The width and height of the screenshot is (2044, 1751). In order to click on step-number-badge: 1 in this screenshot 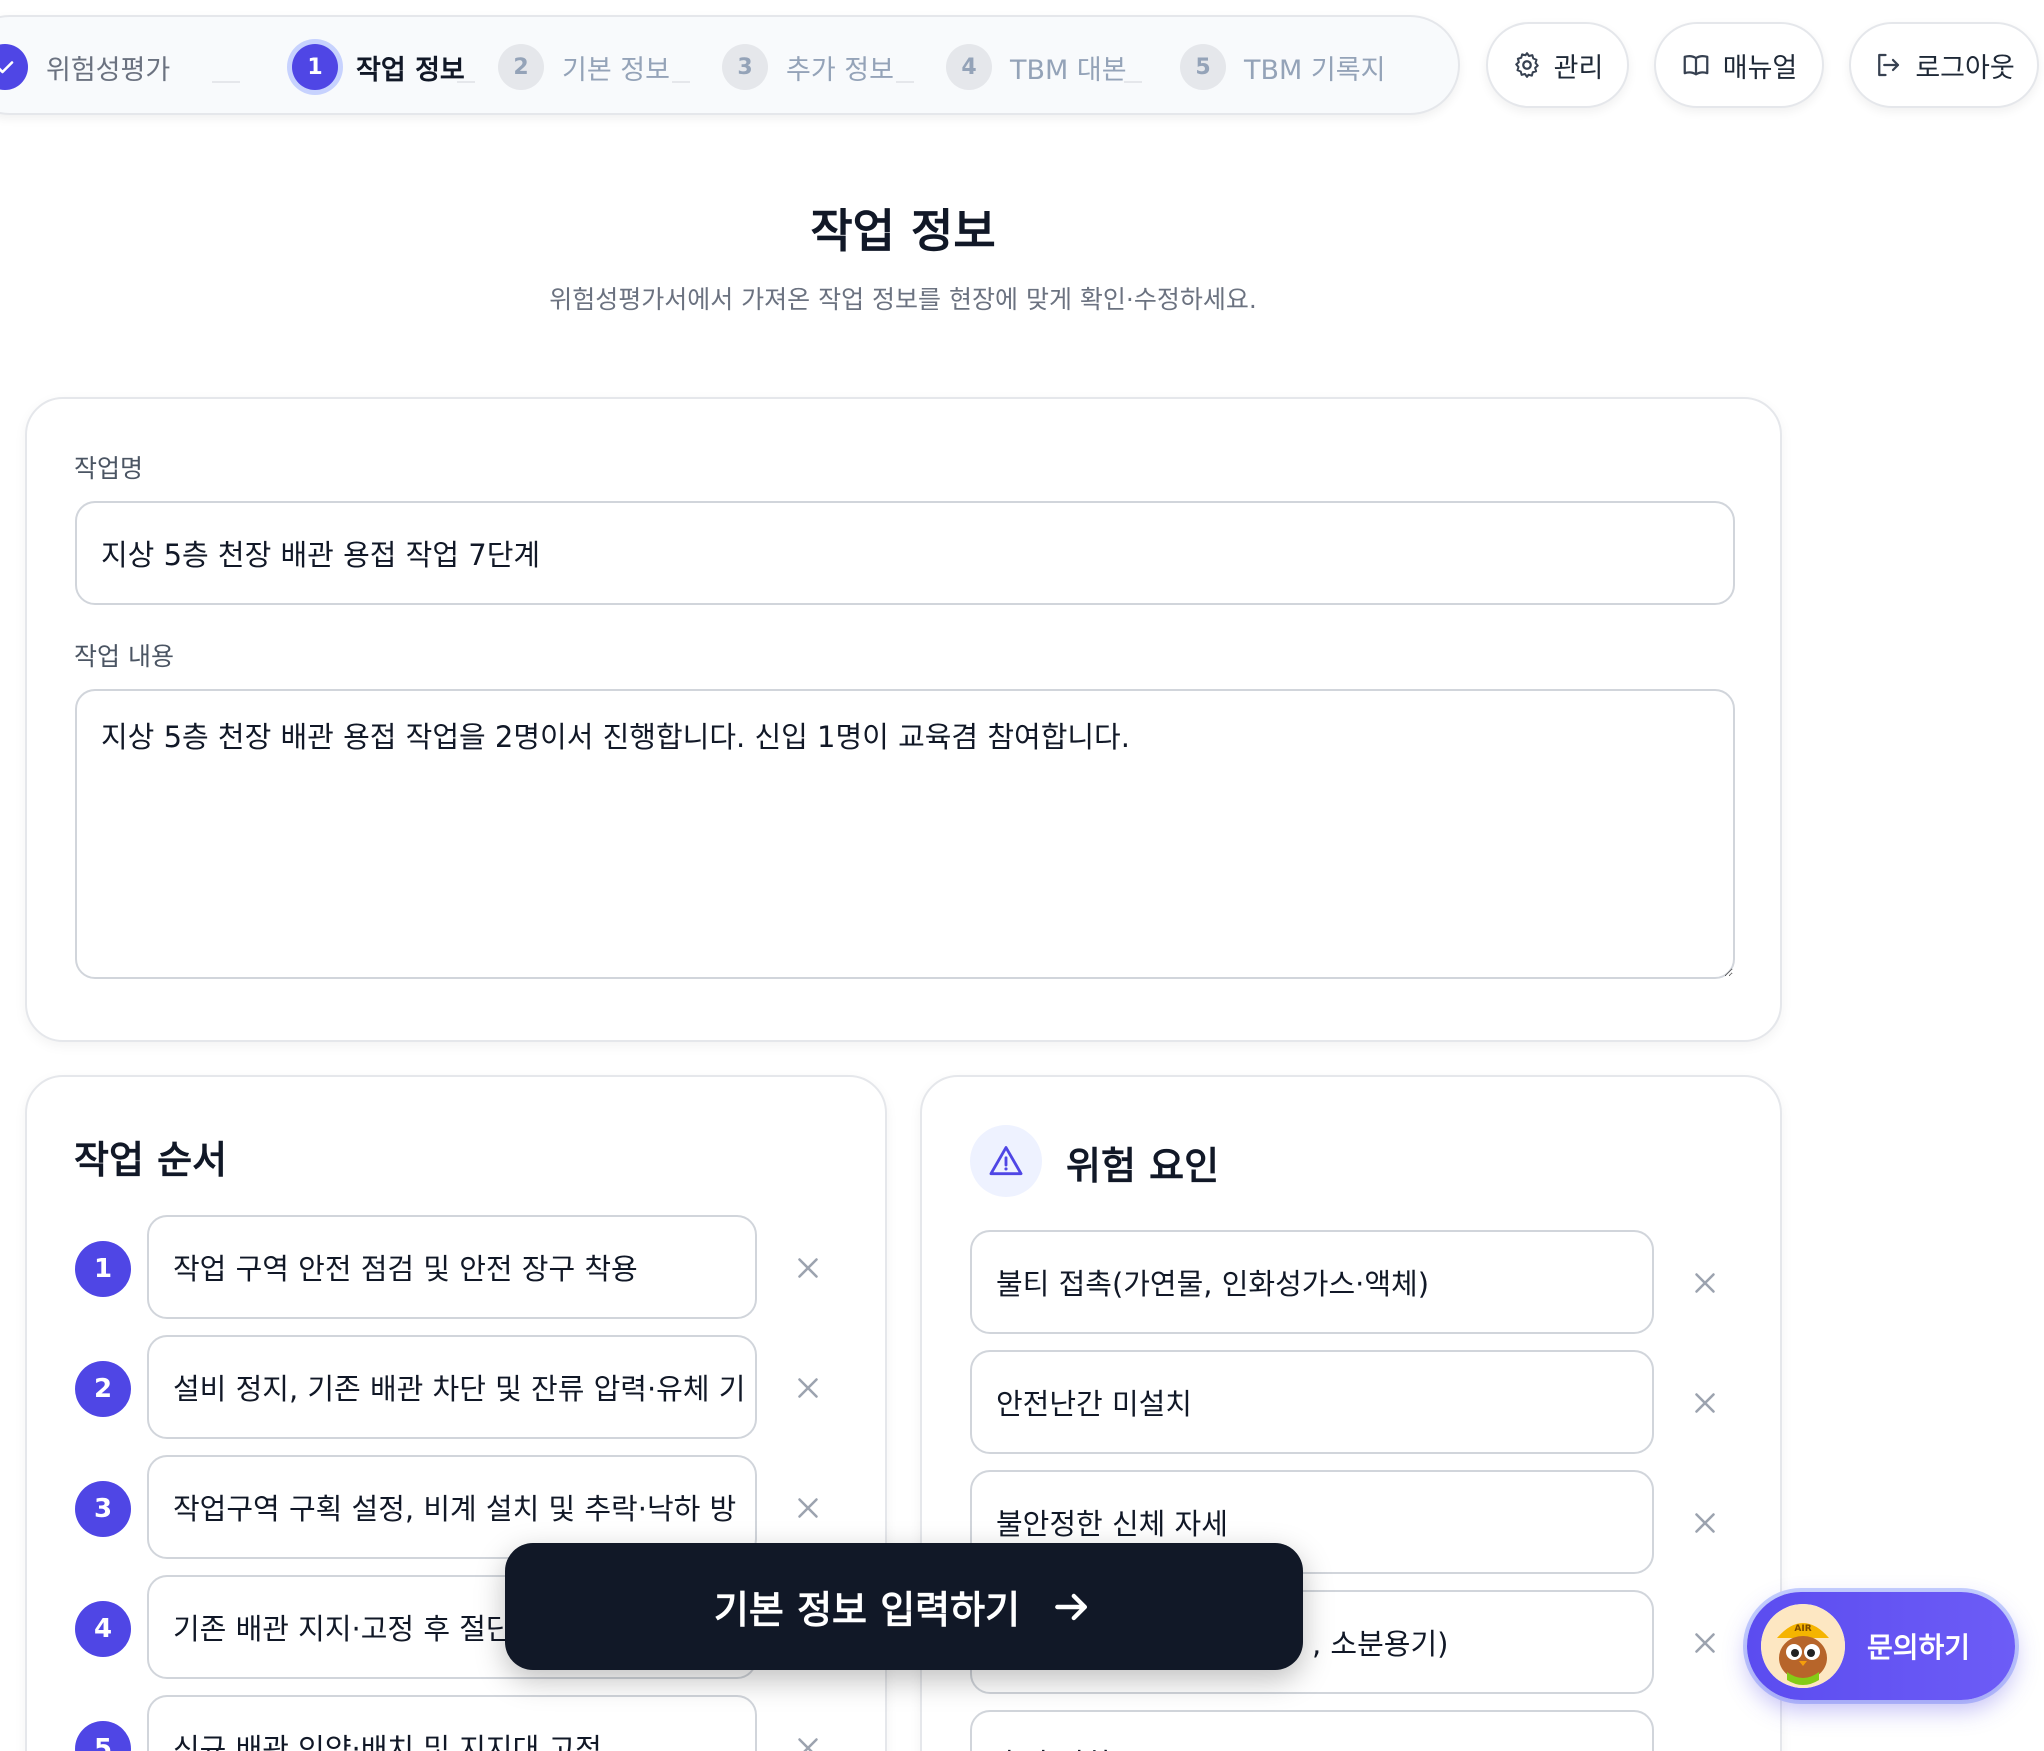, I will do `click(103, 1269)`.